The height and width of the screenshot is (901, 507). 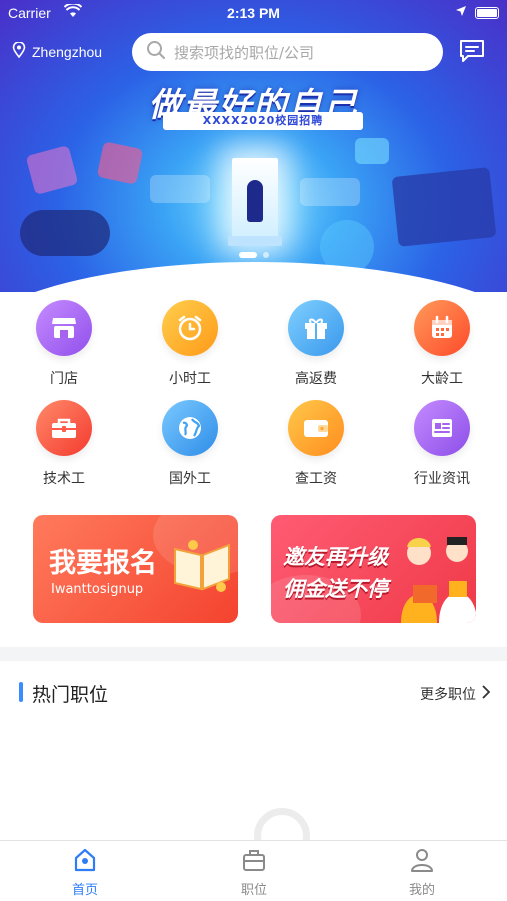 What do you see at coordinates (335, 589) in the screenshot?
I see `invite-promo-line2: 佣金送不停` at bounding box center [335, 589].